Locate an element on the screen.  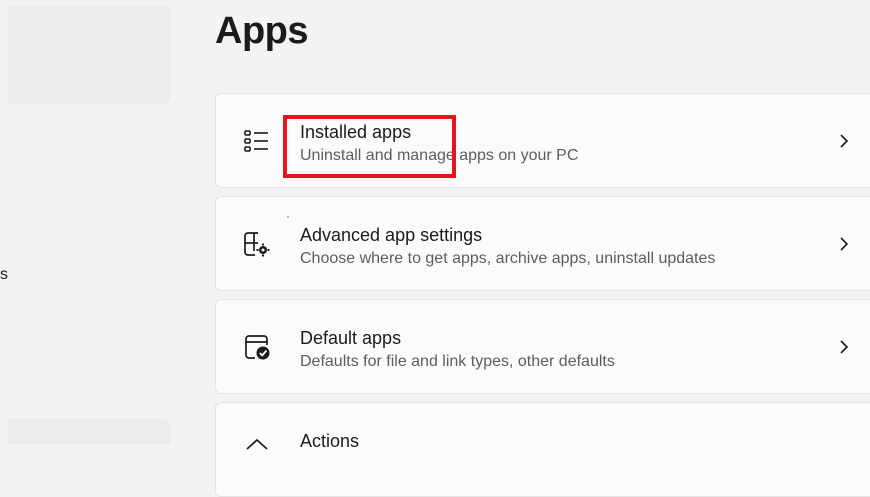
installed-apps-list-icon is located at coordinates (256, 141).